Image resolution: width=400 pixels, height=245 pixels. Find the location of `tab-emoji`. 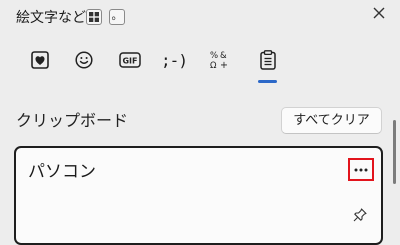

tab-emoji is located at coordinates (84, 60).